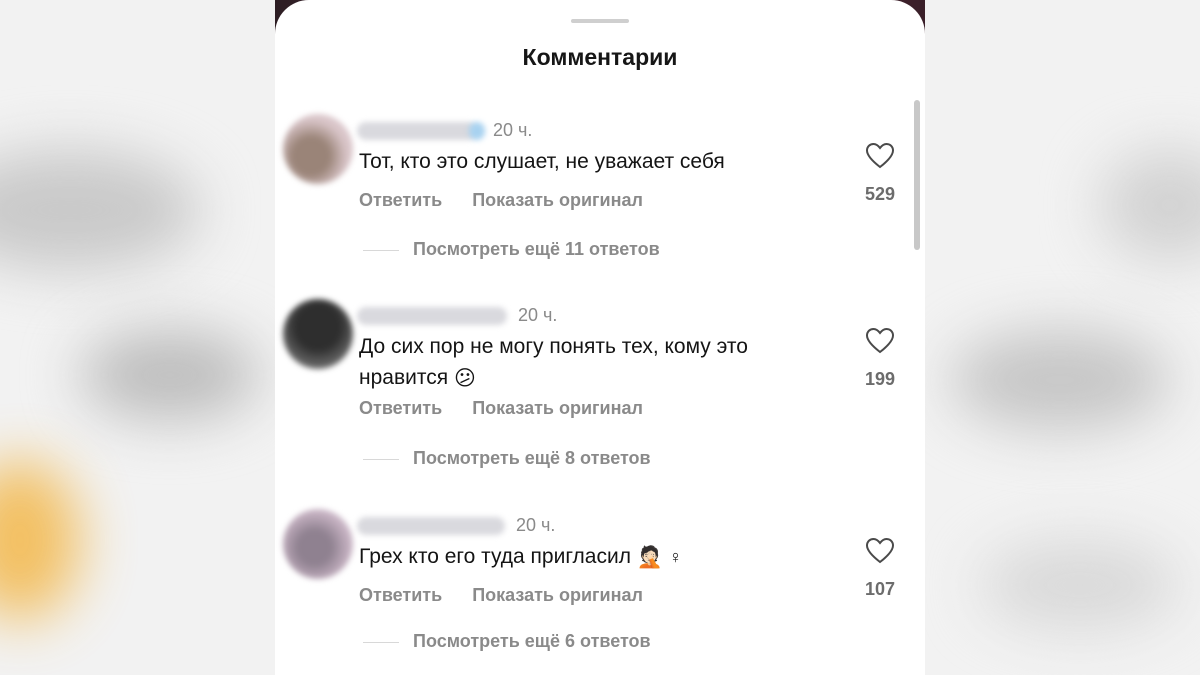 This screenshot has height=675, width=1200. Describe the element at coordinates (880, 589) in the screenshot. I see `like-count: 107` at that location.